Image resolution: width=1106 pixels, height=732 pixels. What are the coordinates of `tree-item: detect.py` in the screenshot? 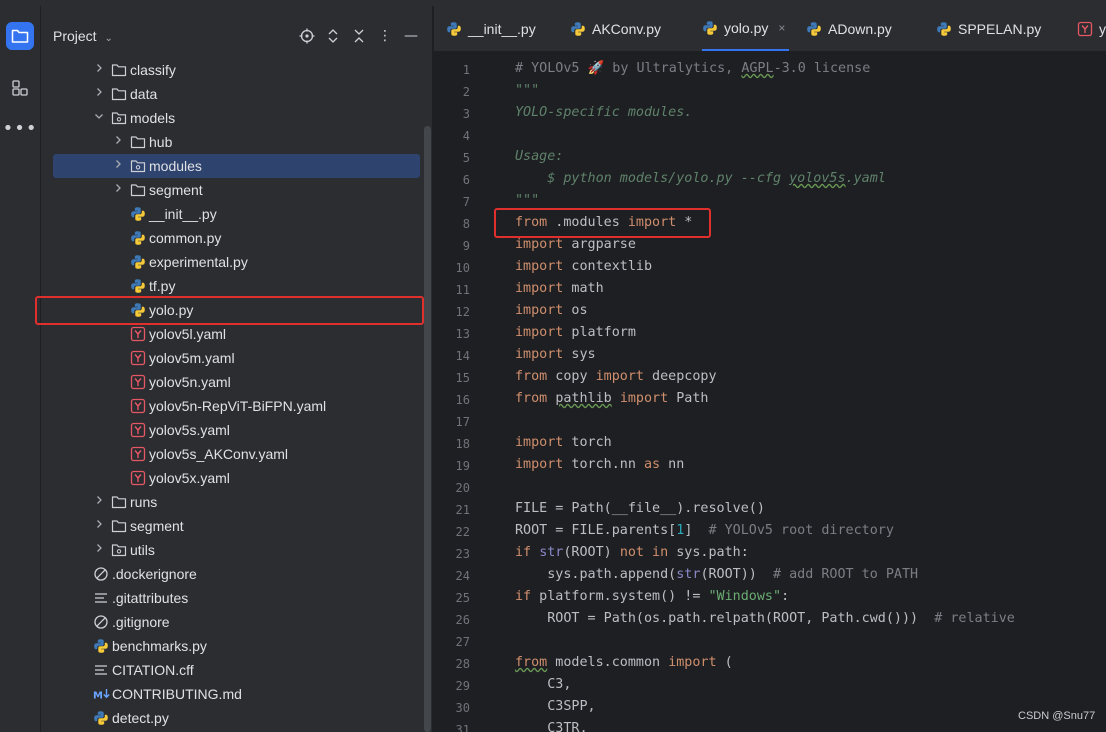 It's located at (237, 718).